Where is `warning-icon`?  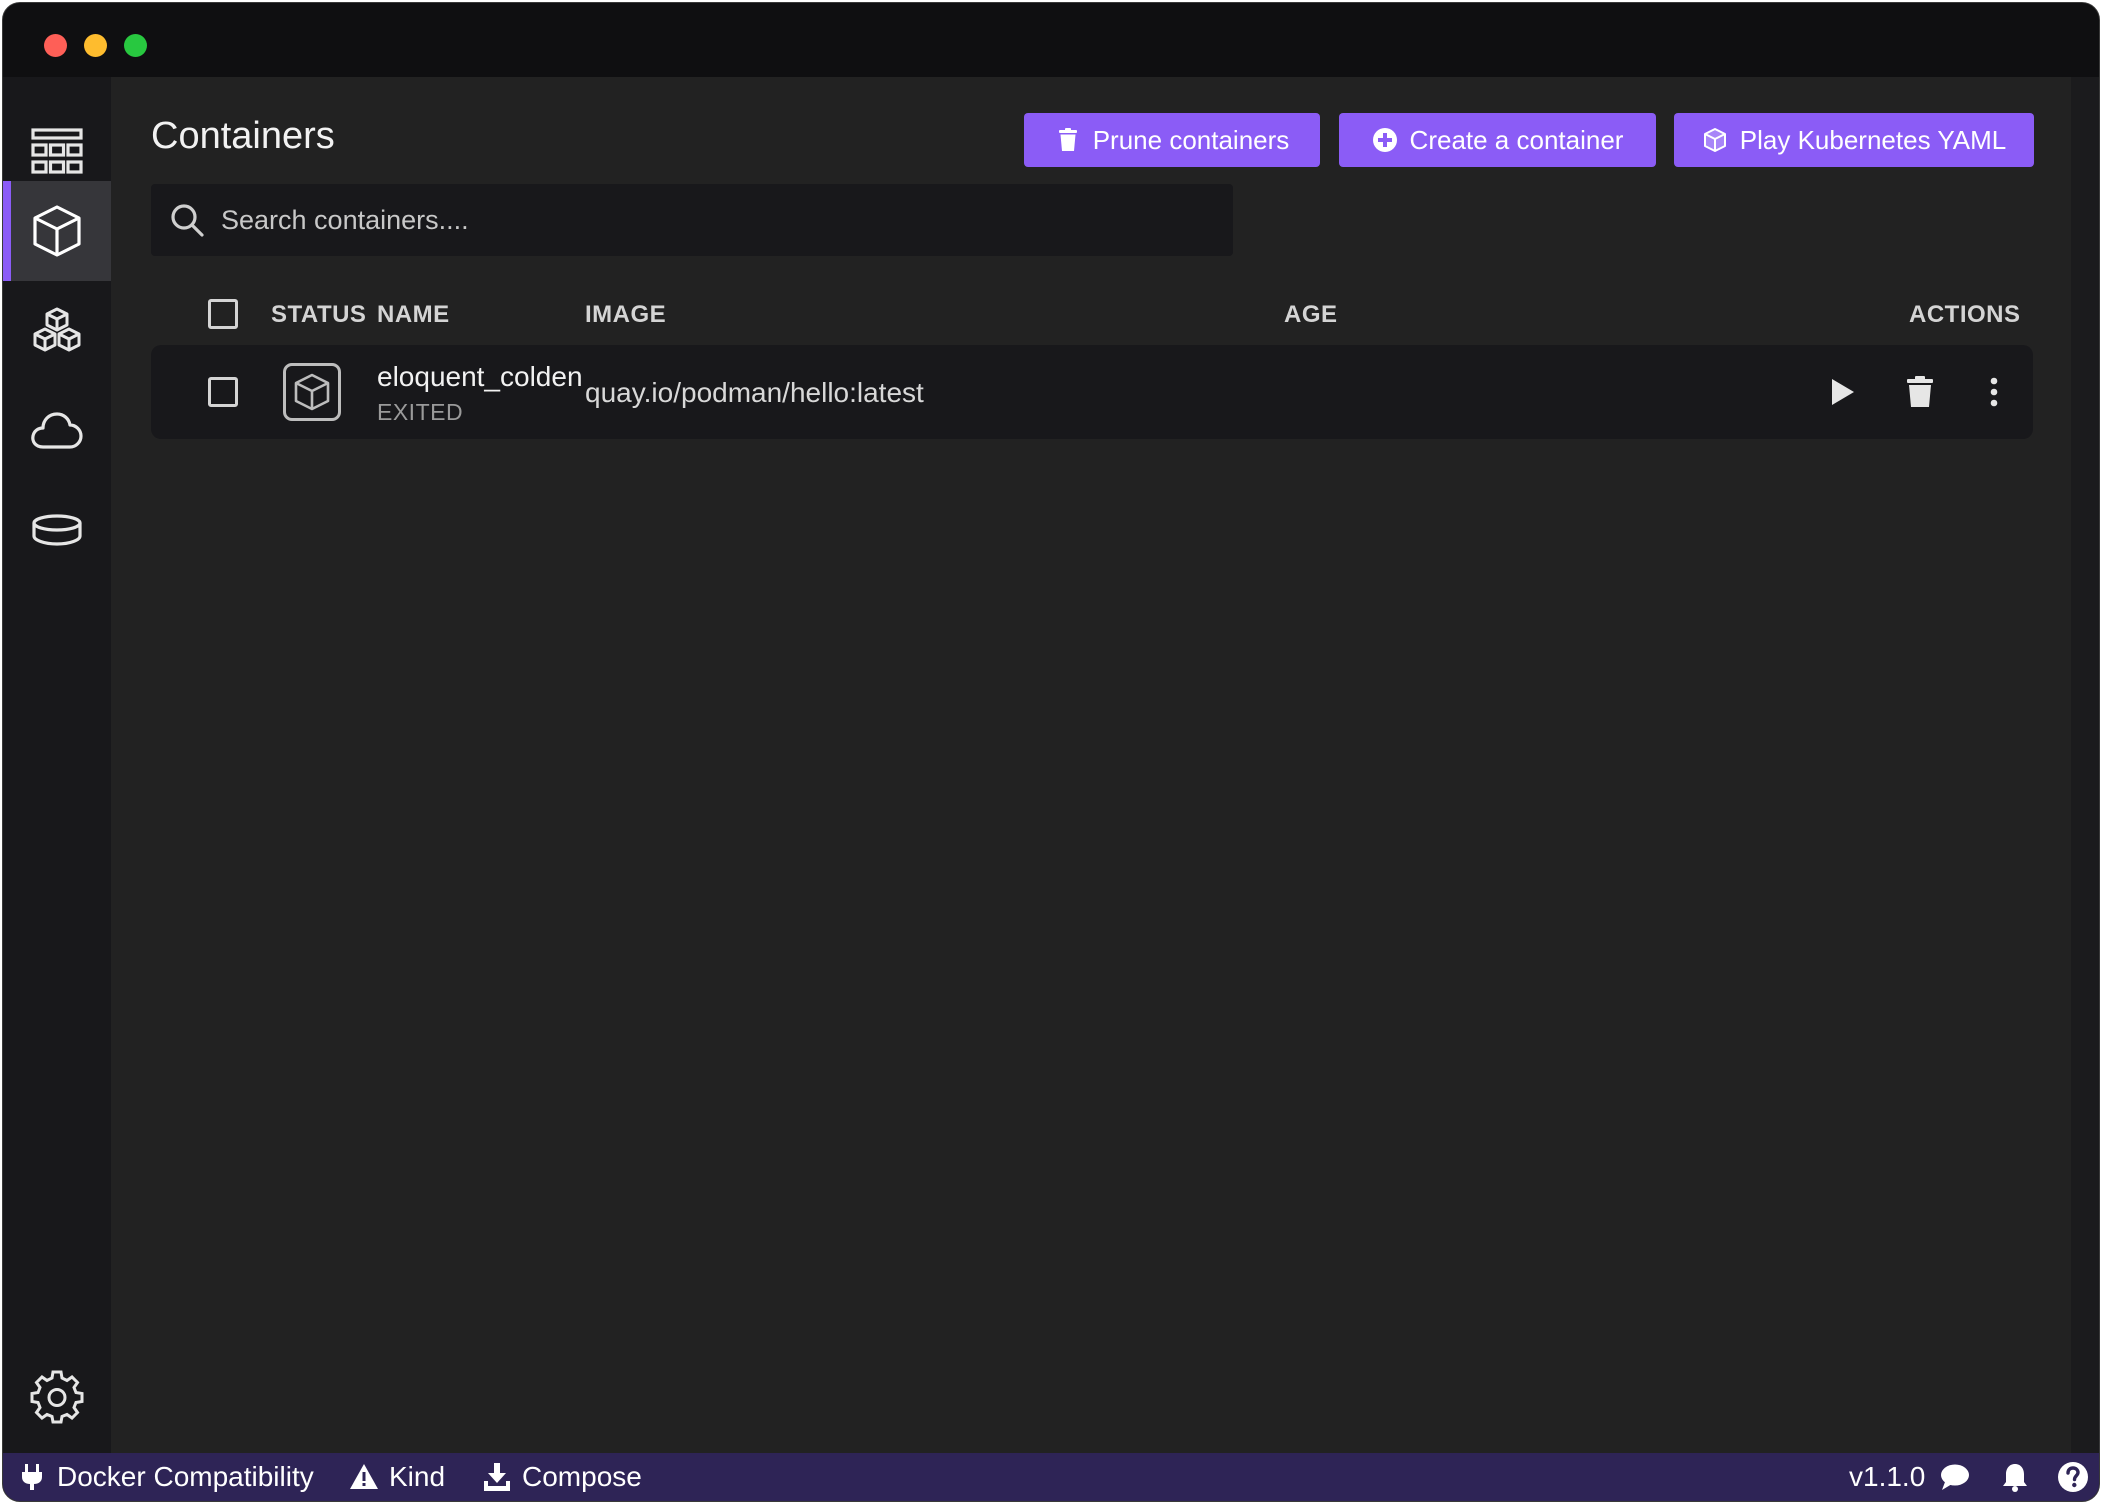 warning-icon is located at coordinates (364, 1476).